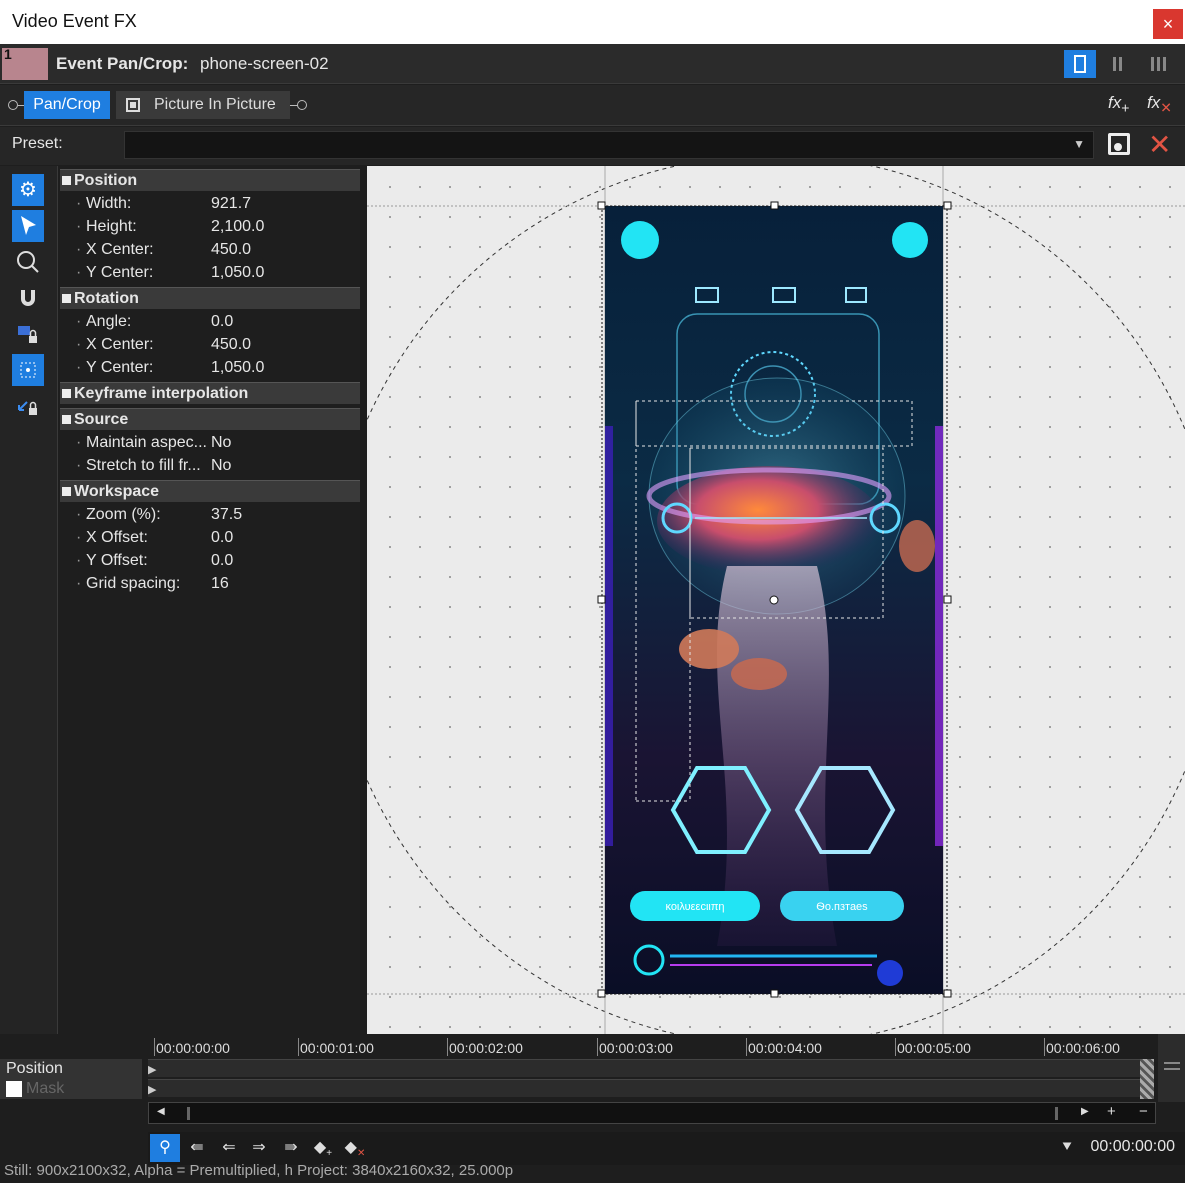 The image size is (1185, 1183). Describe the element at coordinates (28, 370) in the screenshot. I see `center-target-icon` at that location.